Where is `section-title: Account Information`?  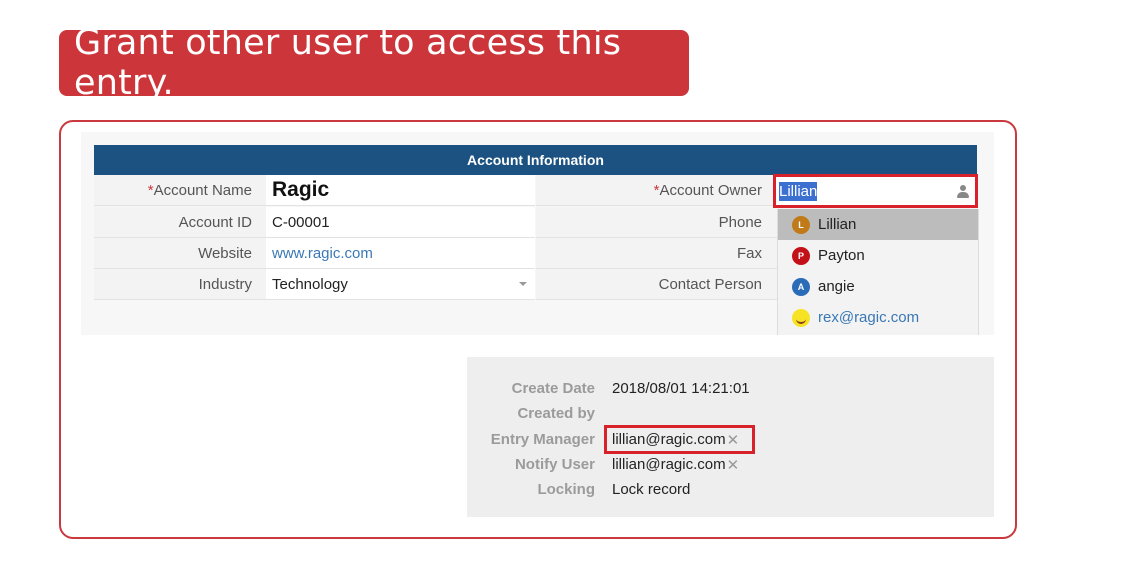
section-title: Account Information is located at coordinates (535, 160).